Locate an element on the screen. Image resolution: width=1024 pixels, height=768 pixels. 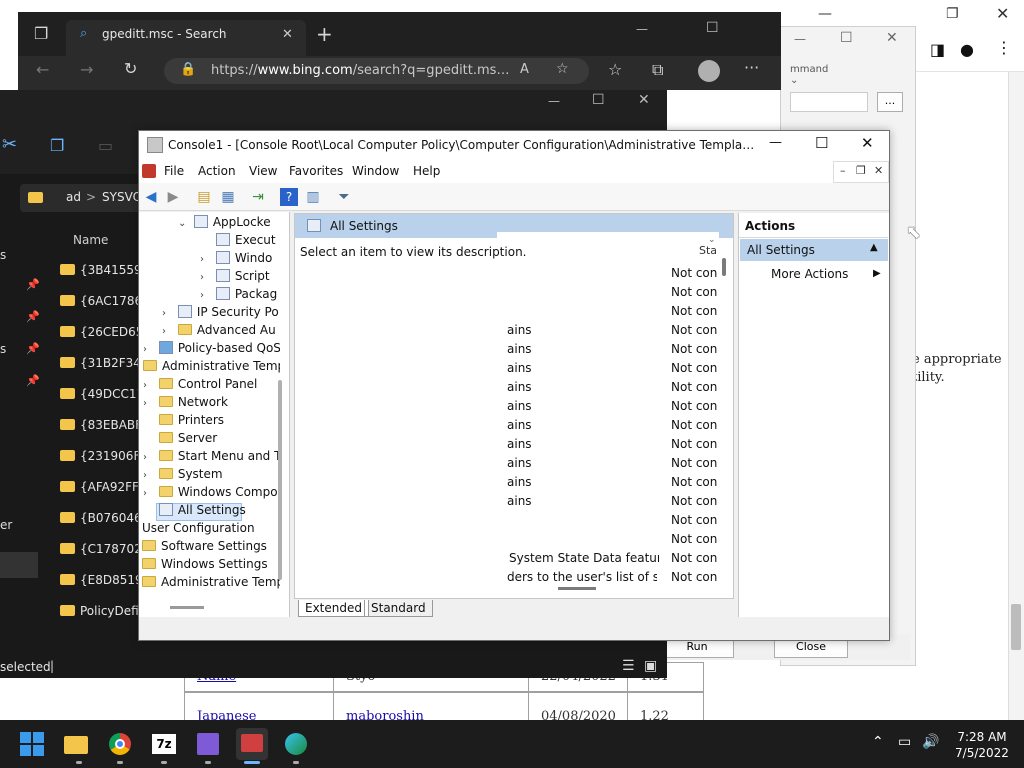
tab-standard: Standard is located at coordinates (398, 608).